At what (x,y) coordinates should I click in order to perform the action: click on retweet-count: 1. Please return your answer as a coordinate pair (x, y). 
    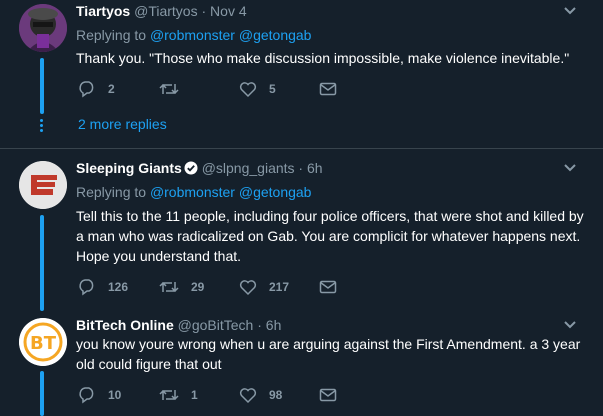
    Looking at the image, I should click on (194, 395).